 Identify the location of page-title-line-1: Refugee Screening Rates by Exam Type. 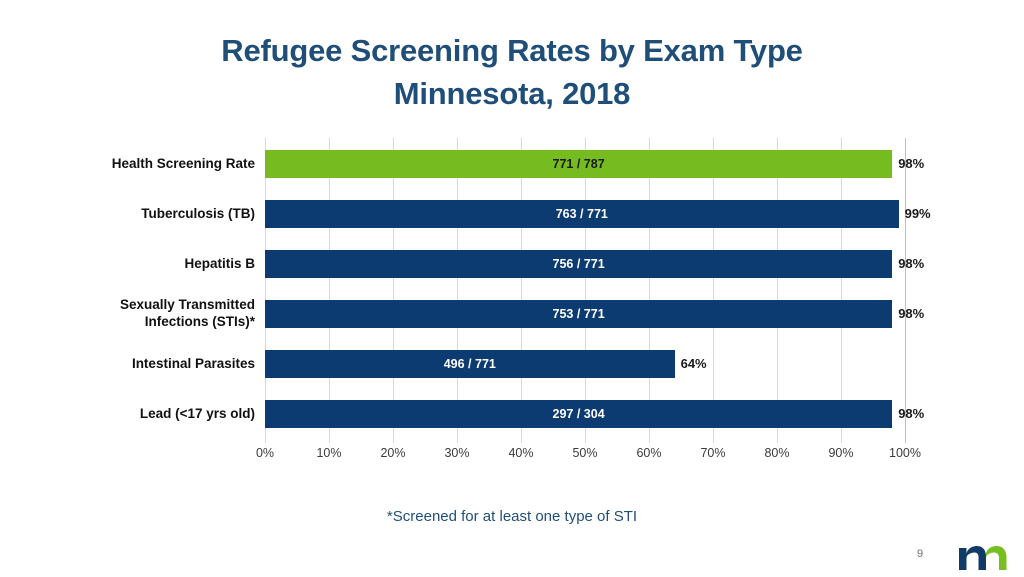
(512, 50).